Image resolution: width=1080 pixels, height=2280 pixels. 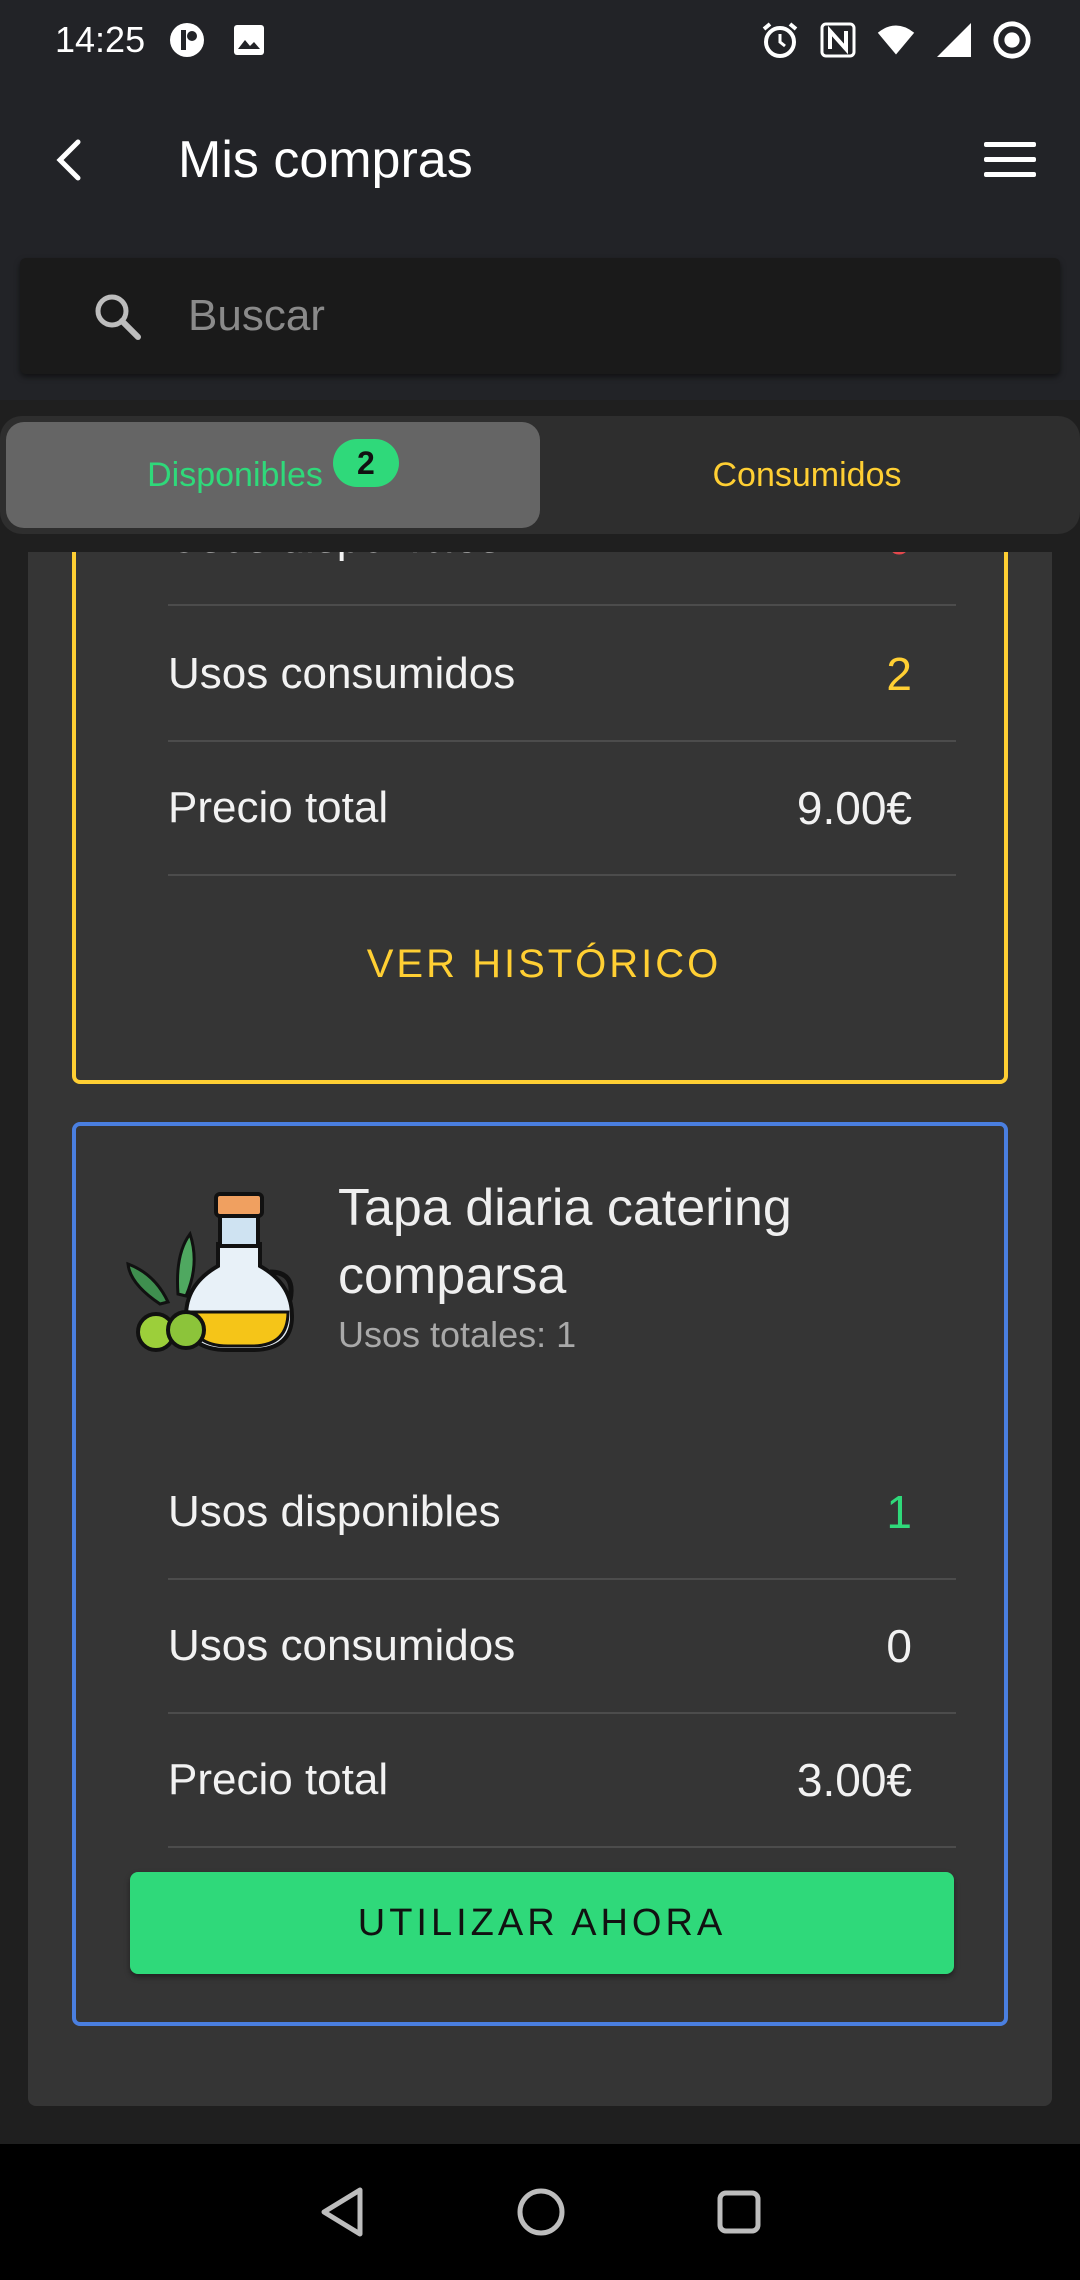 I want to click on nav-recents-icon, so click(x=739, y=2212).